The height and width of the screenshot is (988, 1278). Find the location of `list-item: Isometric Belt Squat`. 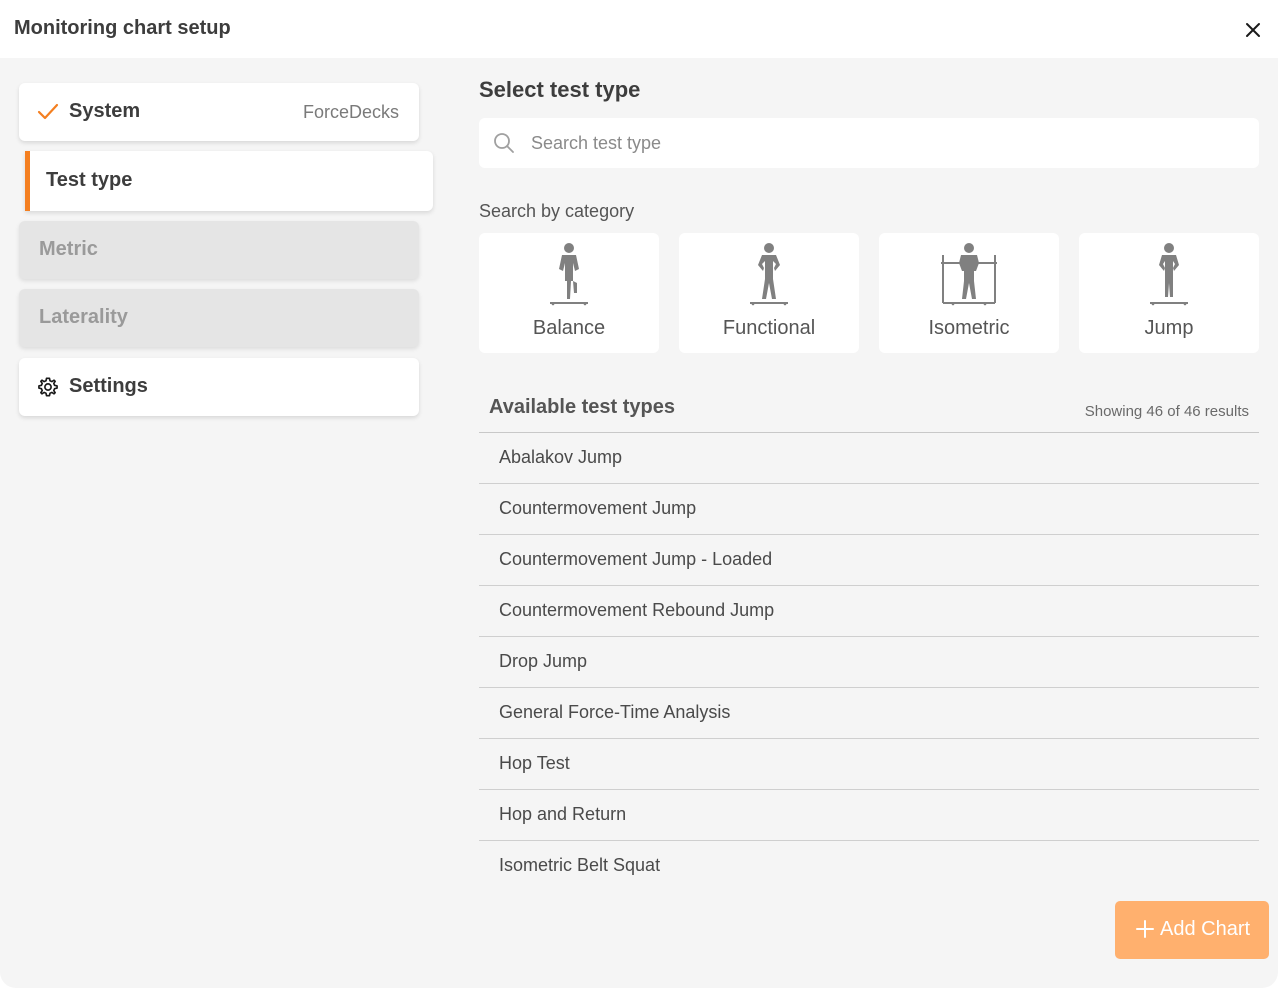

list-item: Isometric Belt Squat is located at coordinates (869, 866).